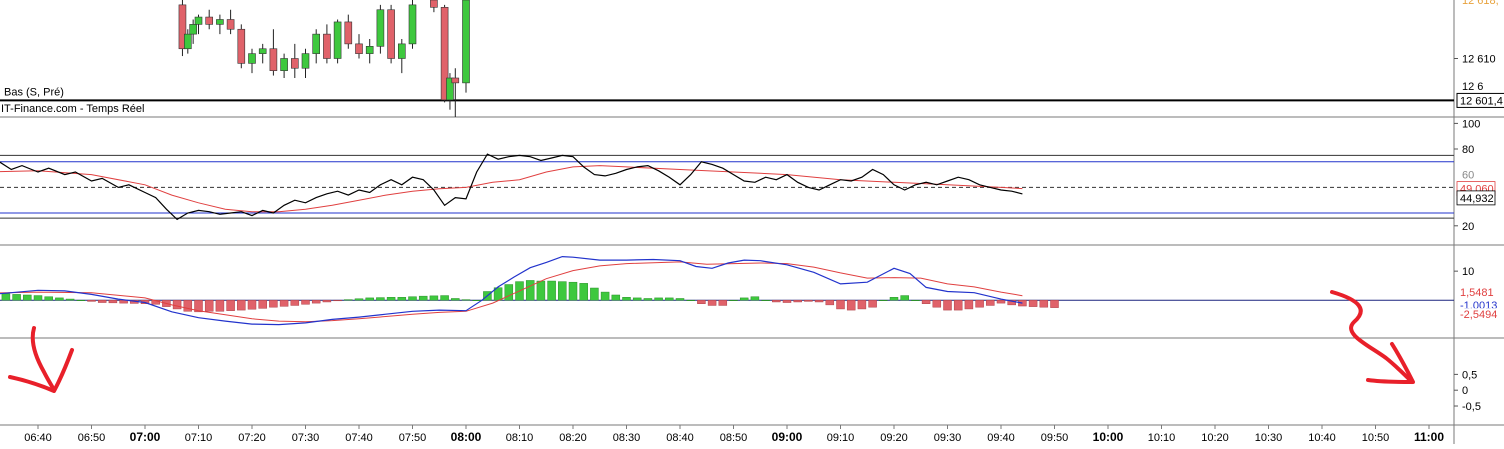 This screenshot has width=1504, height=449. I want to click on time-tick-label: 09:20, so click(894, 438).